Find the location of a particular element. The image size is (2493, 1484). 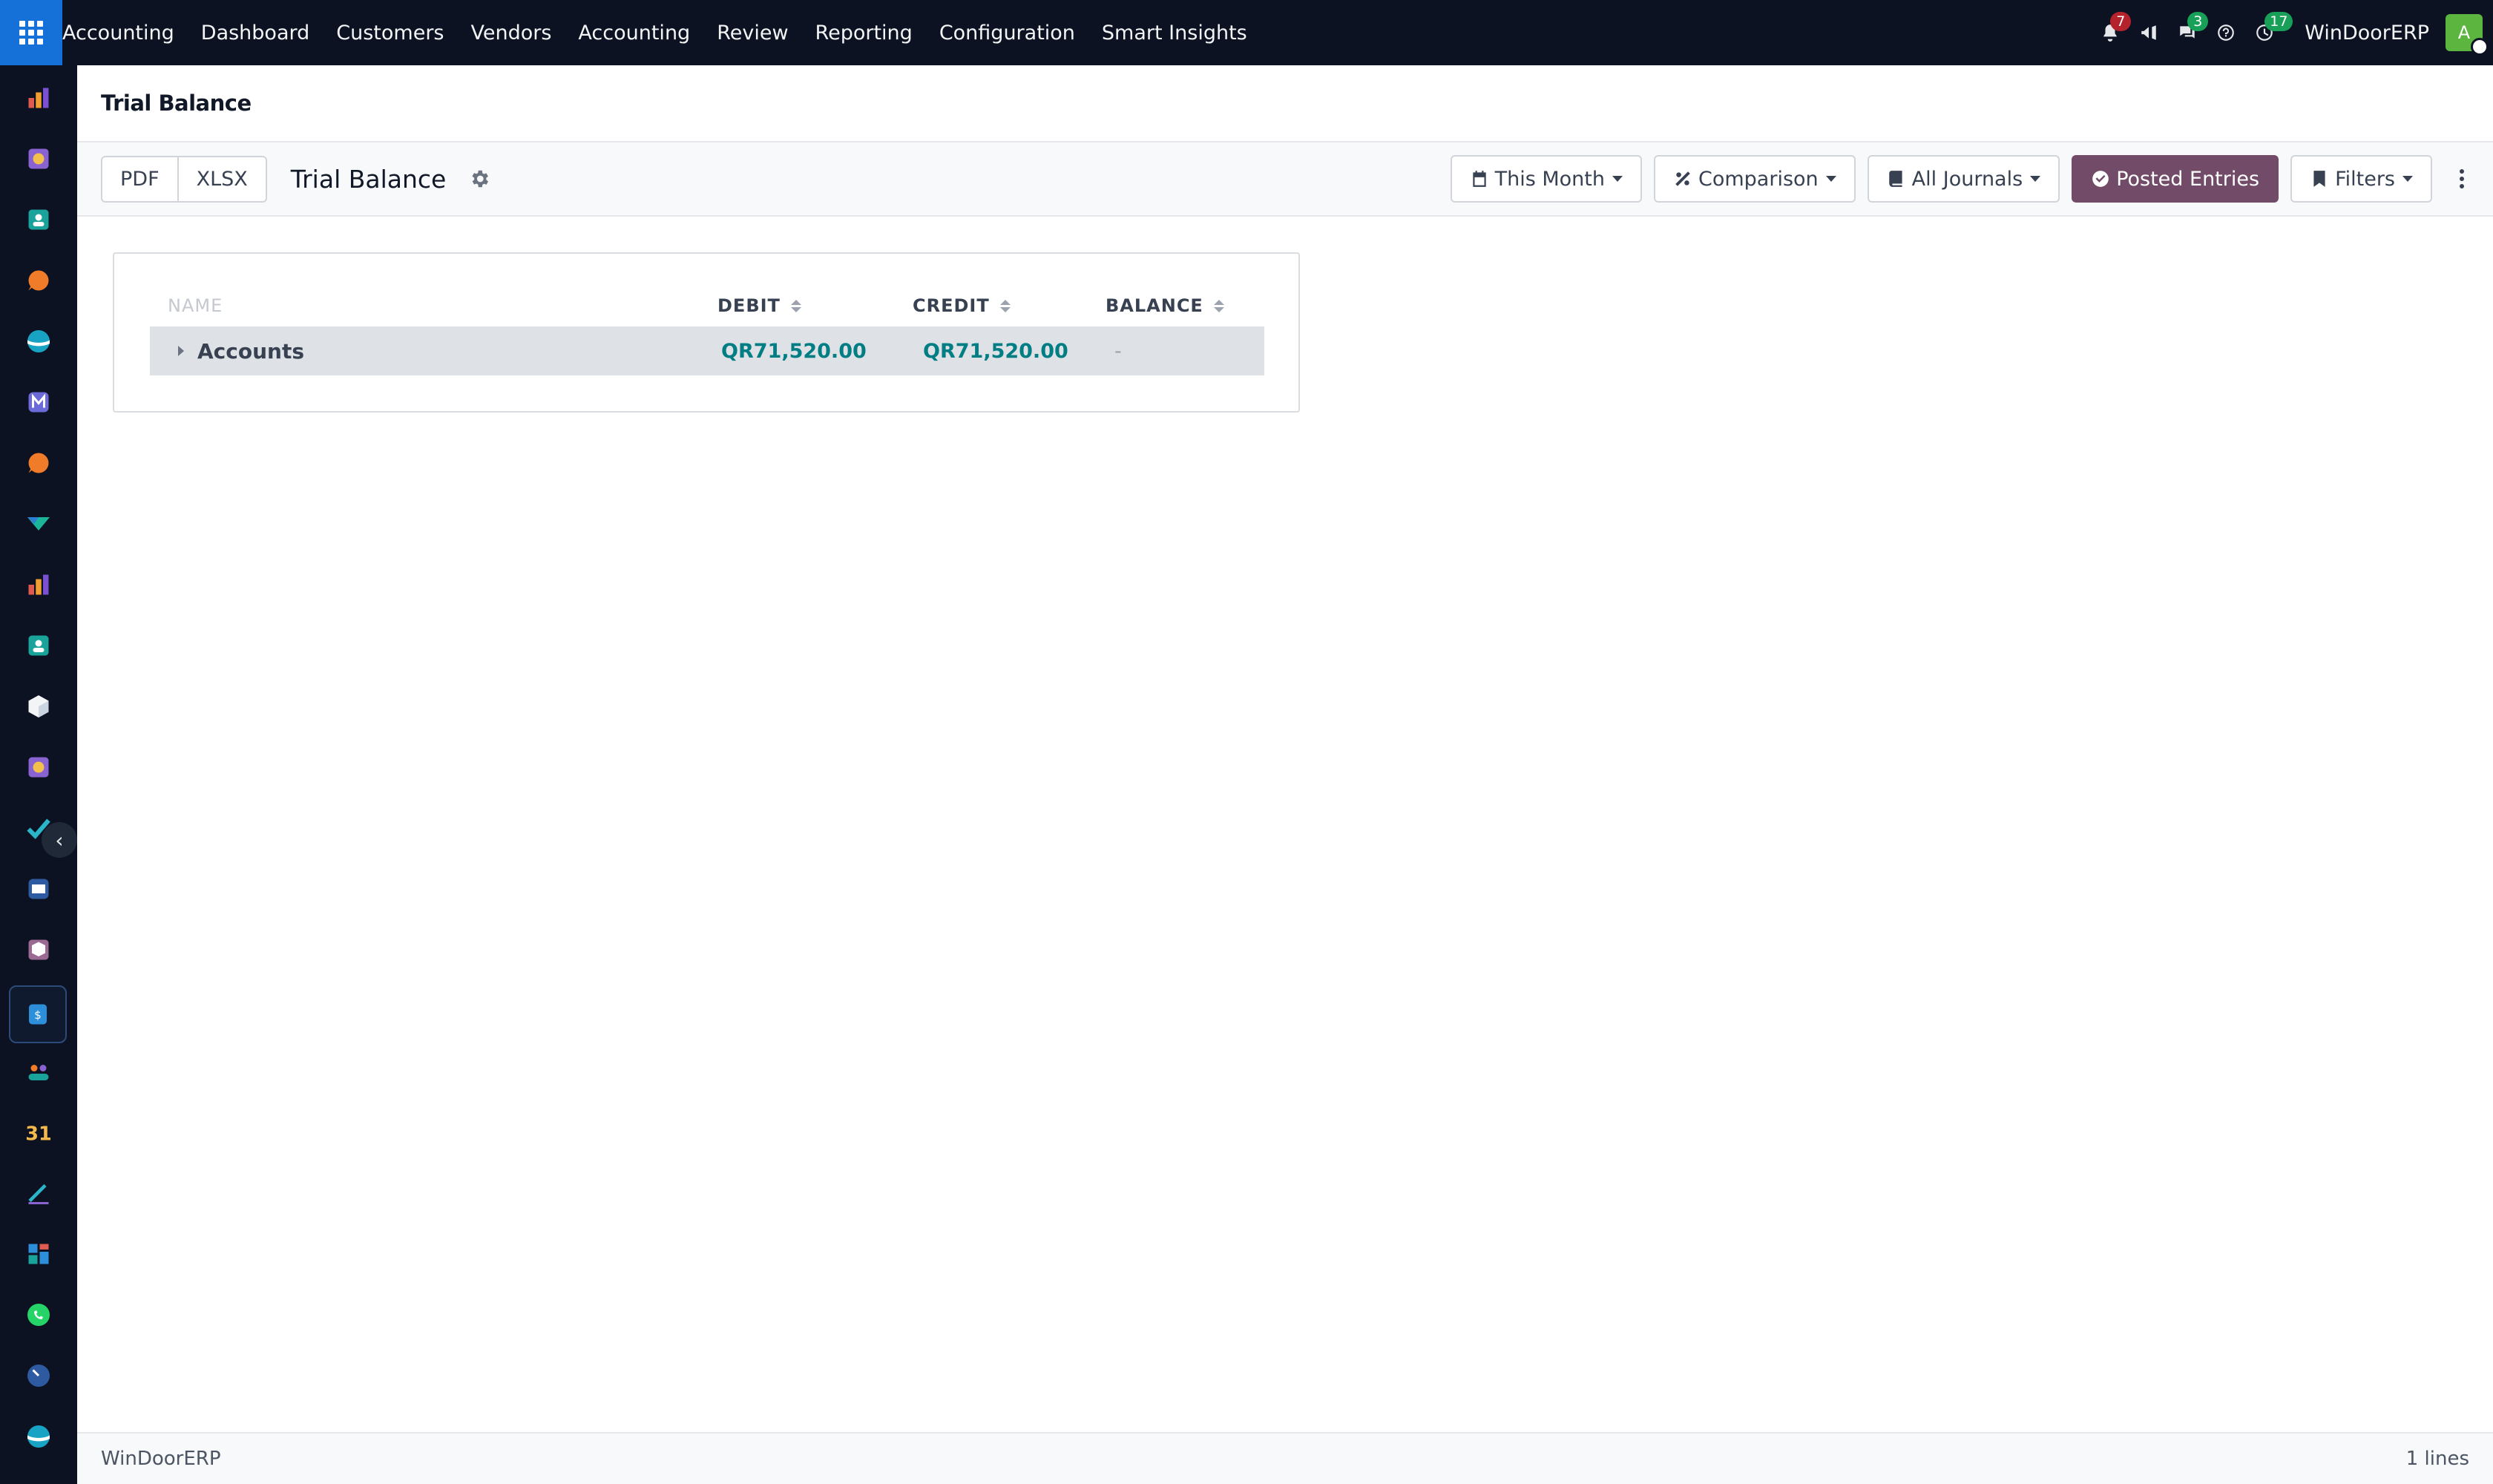

sidebar-app-inventory-icon is located at coordinates (38, 706).